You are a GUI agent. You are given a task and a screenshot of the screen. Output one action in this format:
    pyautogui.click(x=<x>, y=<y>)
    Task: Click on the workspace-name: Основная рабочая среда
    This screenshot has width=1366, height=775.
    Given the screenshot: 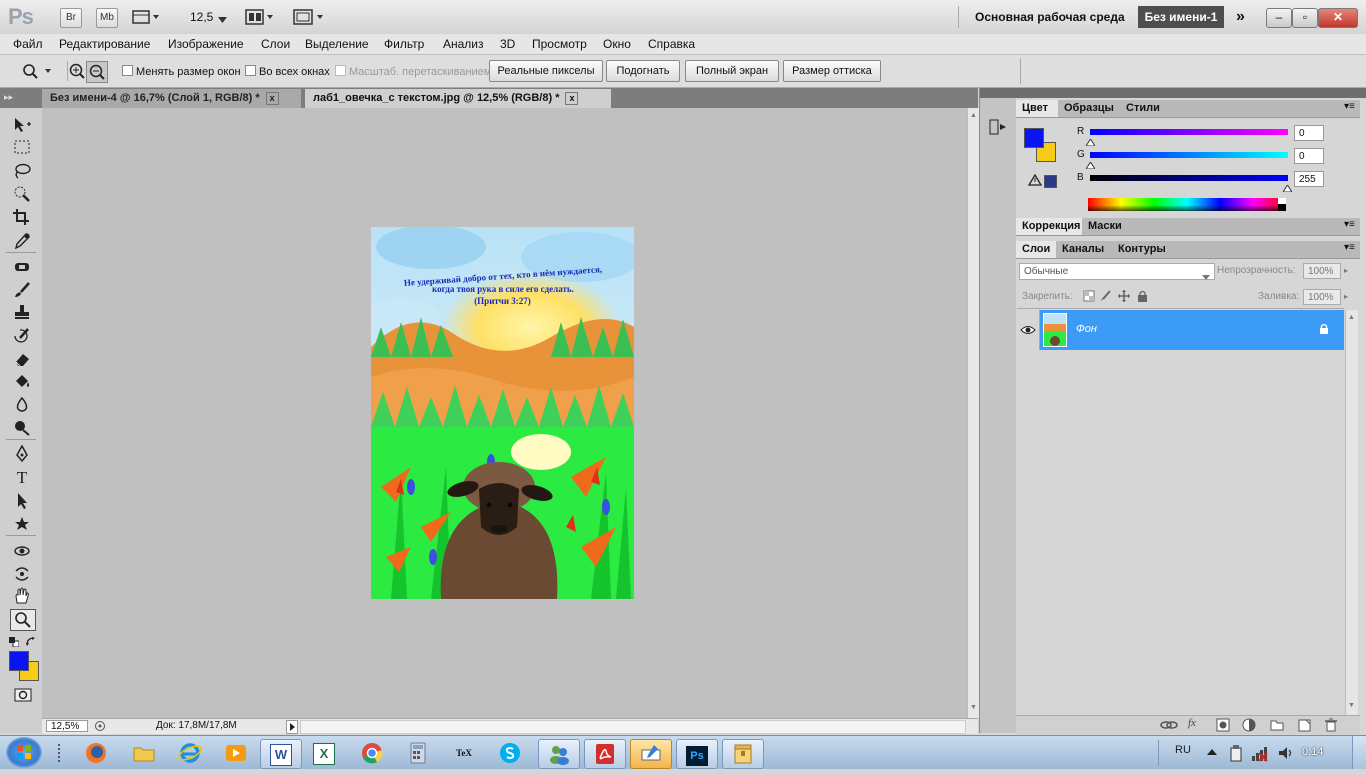 What is the action you would take?
    pyautogui.click(x=1050, y=17)
    